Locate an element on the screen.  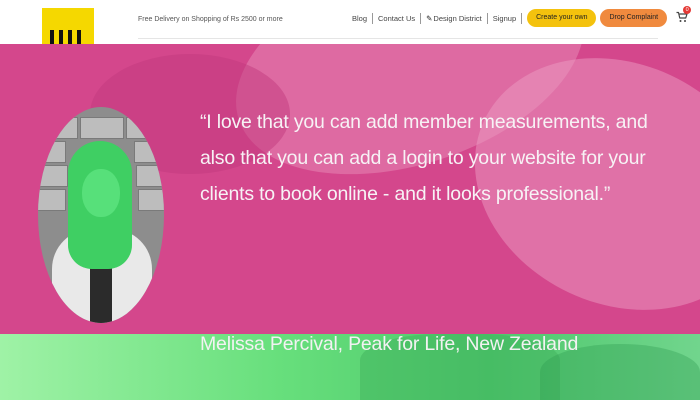
cart-button: 0 is located at coordinates (684, 15).